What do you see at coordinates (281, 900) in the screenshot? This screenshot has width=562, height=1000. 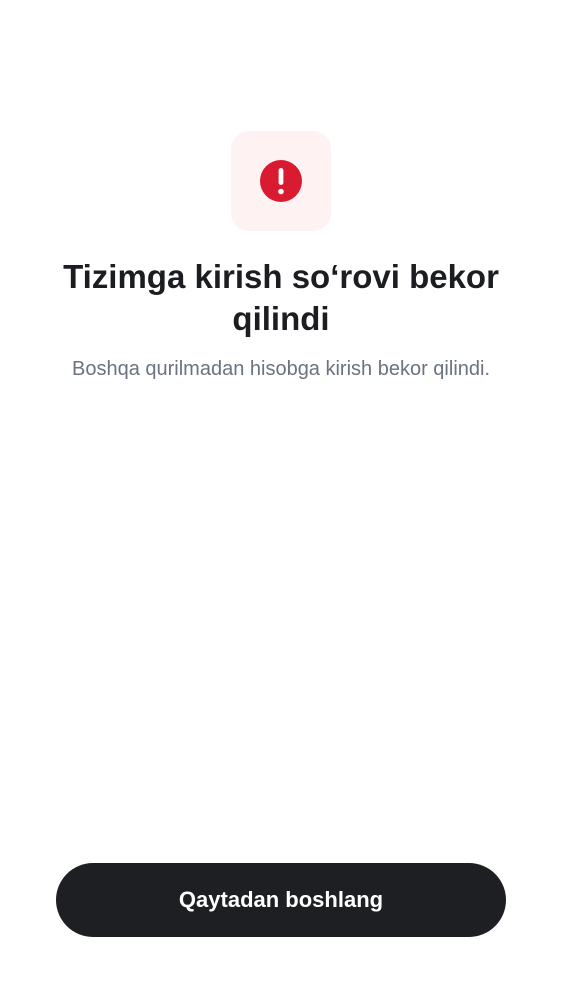 I see `restart-button: Qaytadan boshlang` at bounding box center [281, 900].